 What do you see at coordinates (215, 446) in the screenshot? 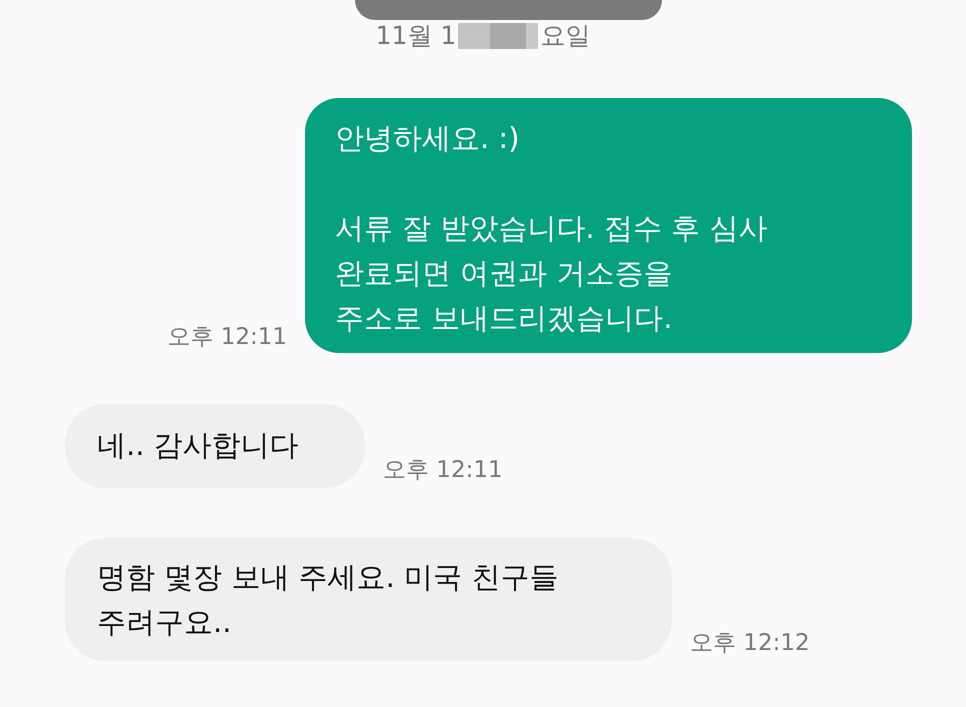
I see `message-bubble: 네.. 감사합니다` at bounding box center [215, 446].